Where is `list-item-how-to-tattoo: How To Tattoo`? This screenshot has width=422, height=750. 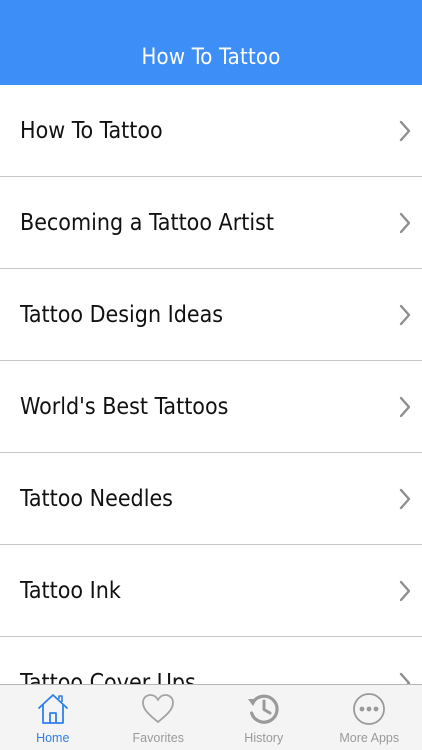
list-item-how-to-tattoo: How To Tattoo is located at coordinates (211, 131).